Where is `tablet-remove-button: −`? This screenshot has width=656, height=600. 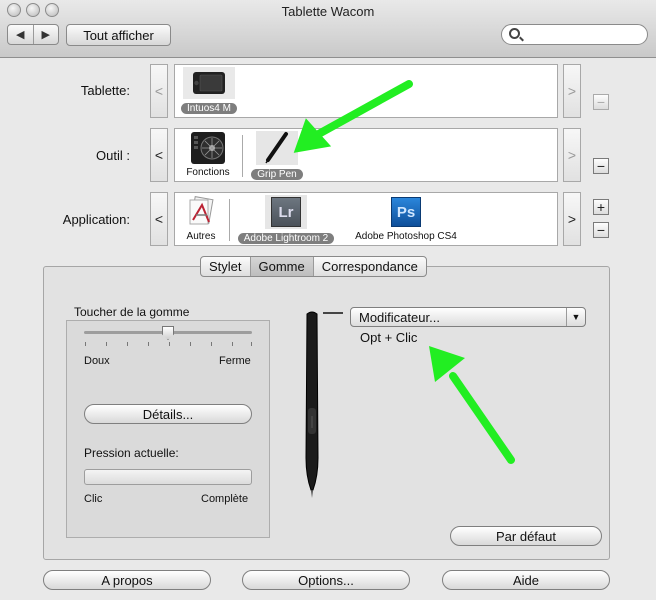
tablet-remove-button: − is located at coordinates (601, 102).